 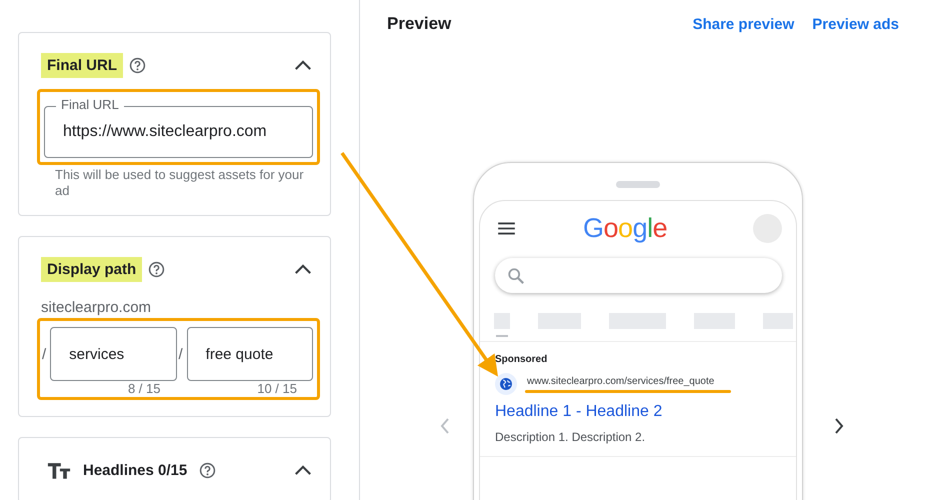 I want to click on section-title: Final URL, so click(x=82, y=65).